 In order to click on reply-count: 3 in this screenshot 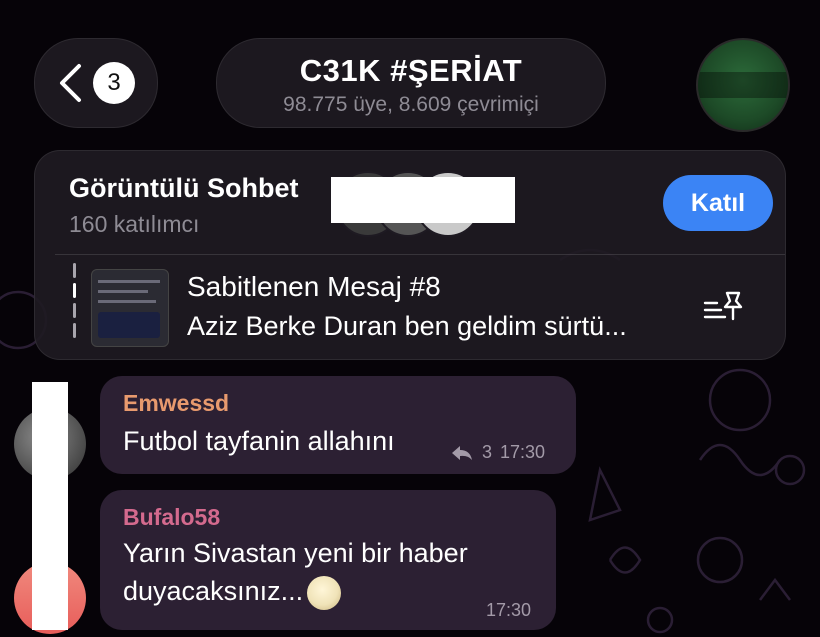, I will do `click(487, 452)`.